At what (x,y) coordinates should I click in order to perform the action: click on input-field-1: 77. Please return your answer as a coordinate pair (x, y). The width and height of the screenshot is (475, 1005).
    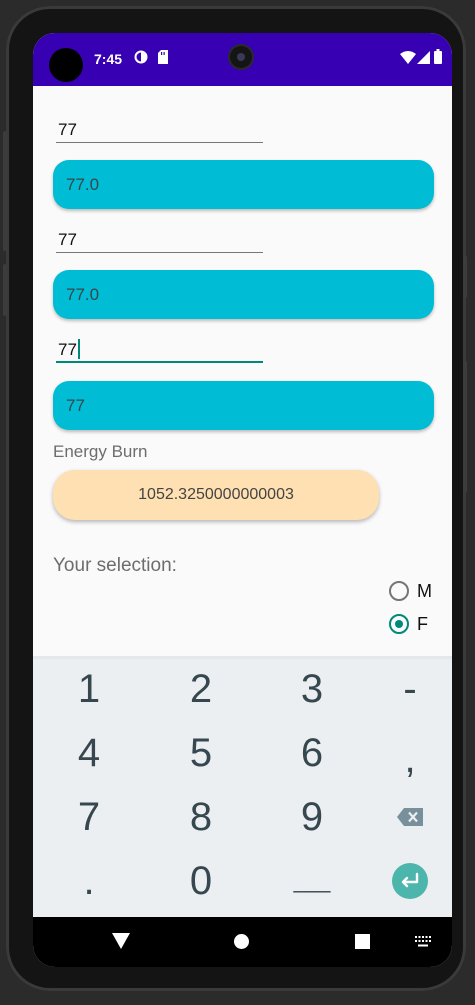
    Looking at the image, I should click on (159, 130).